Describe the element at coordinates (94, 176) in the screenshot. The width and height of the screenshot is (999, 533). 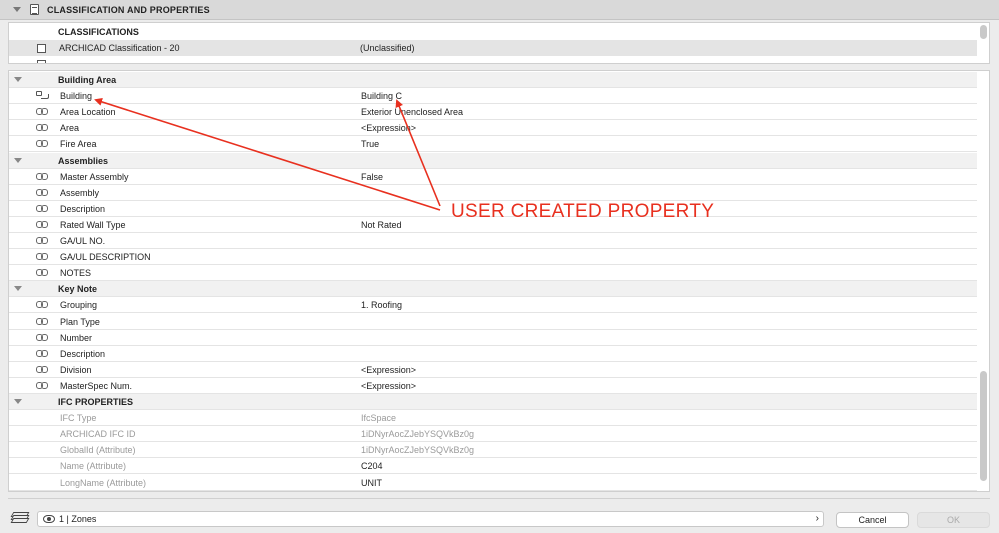
I see `property-name: Master Assembly` at that location.